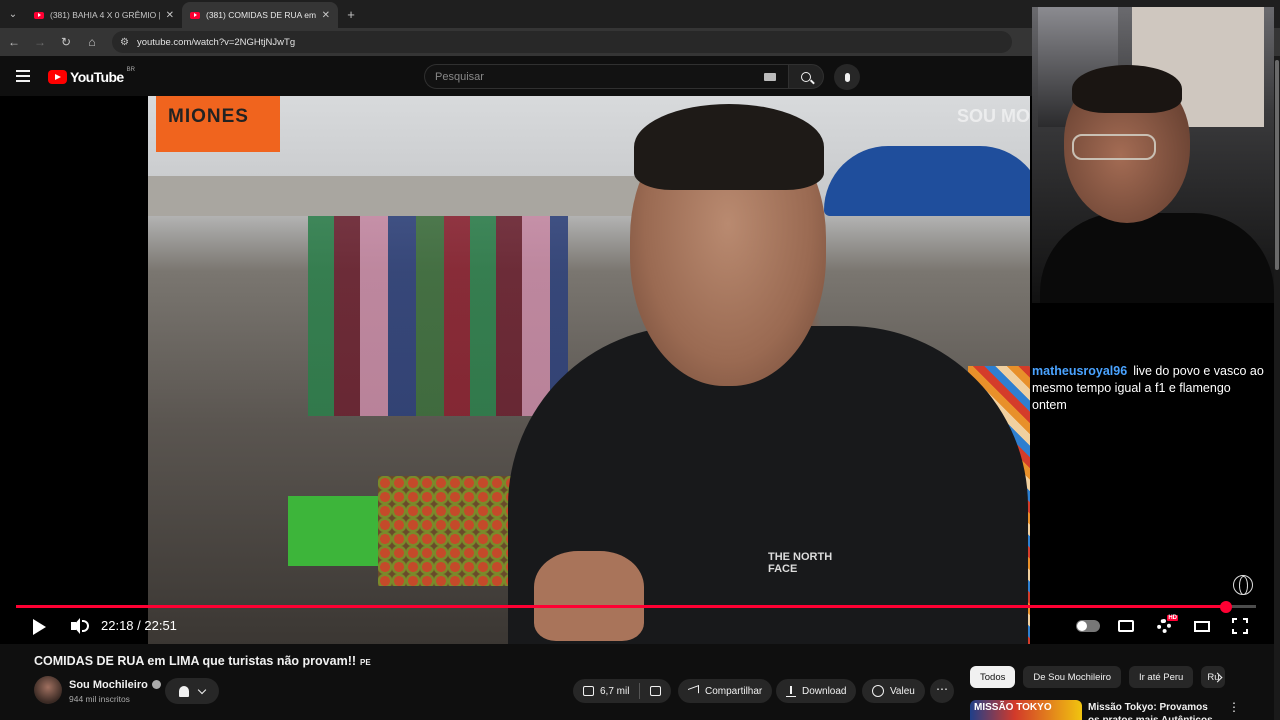 This screenshot has width=1280, height=720. I want to click on chat-username: matheusroyal96, so click(1080, 371).